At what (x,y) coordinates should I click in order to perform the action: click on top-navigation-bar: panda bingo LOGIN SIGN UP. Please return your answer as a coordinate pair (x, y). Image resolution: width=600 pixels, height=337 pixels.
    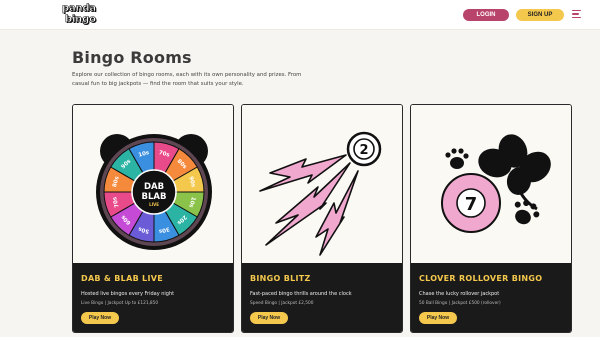
    Looking at the image, I should click on (300, 15).